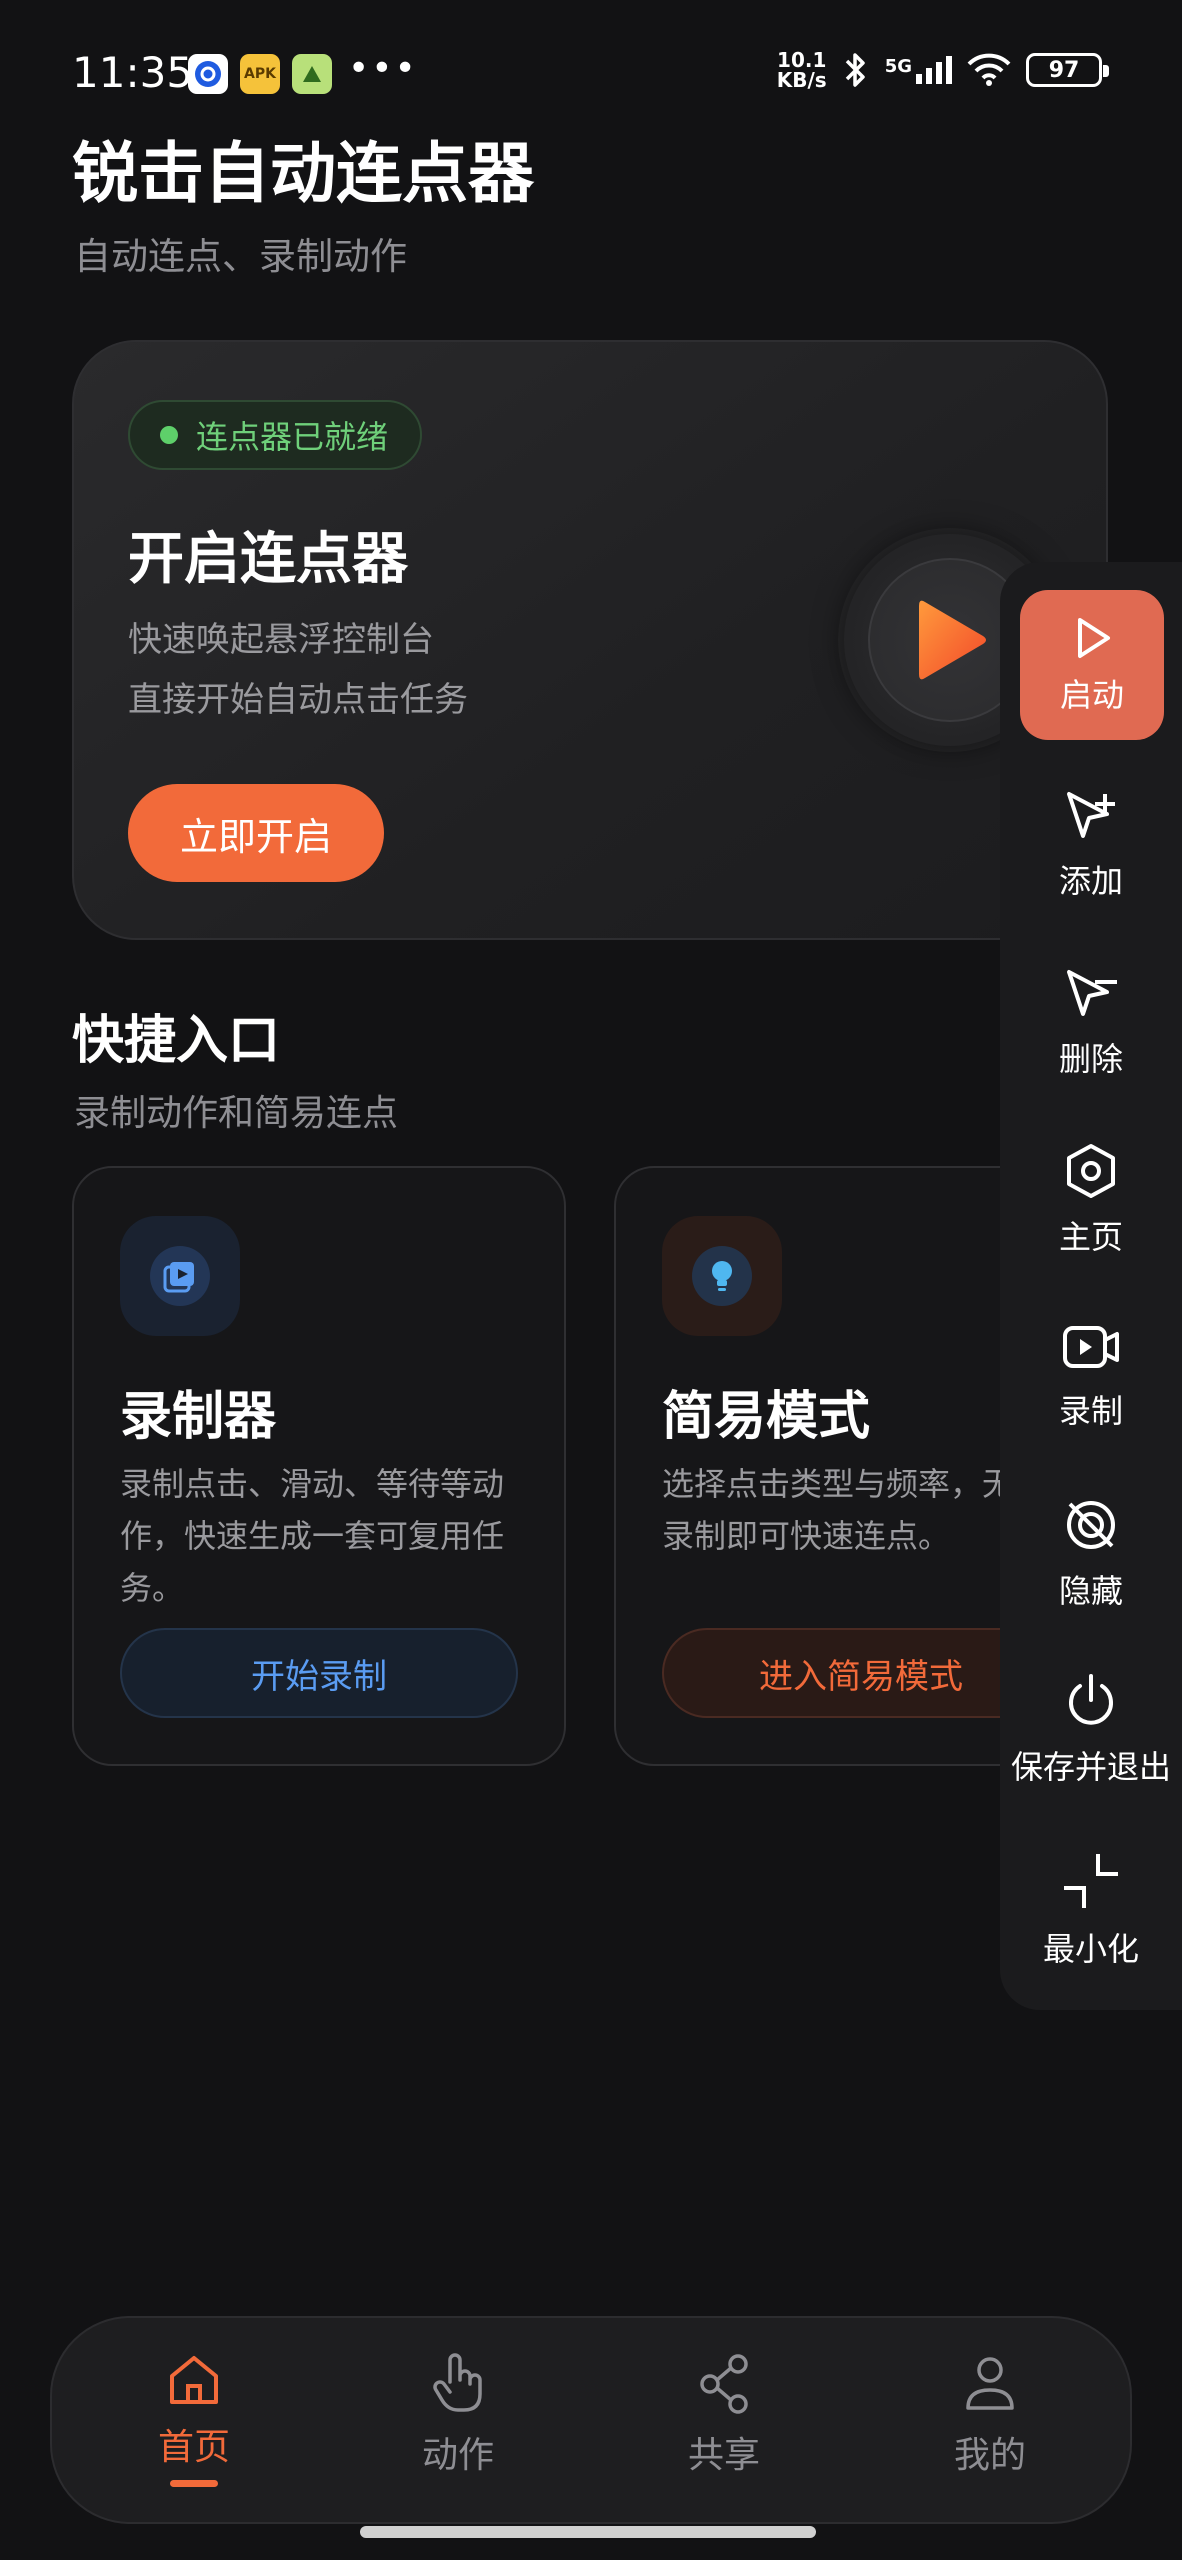 The height and width of the screenshot is (2560, 1182). I want to click on side-item-label: 录制, so click(1090, 1411).